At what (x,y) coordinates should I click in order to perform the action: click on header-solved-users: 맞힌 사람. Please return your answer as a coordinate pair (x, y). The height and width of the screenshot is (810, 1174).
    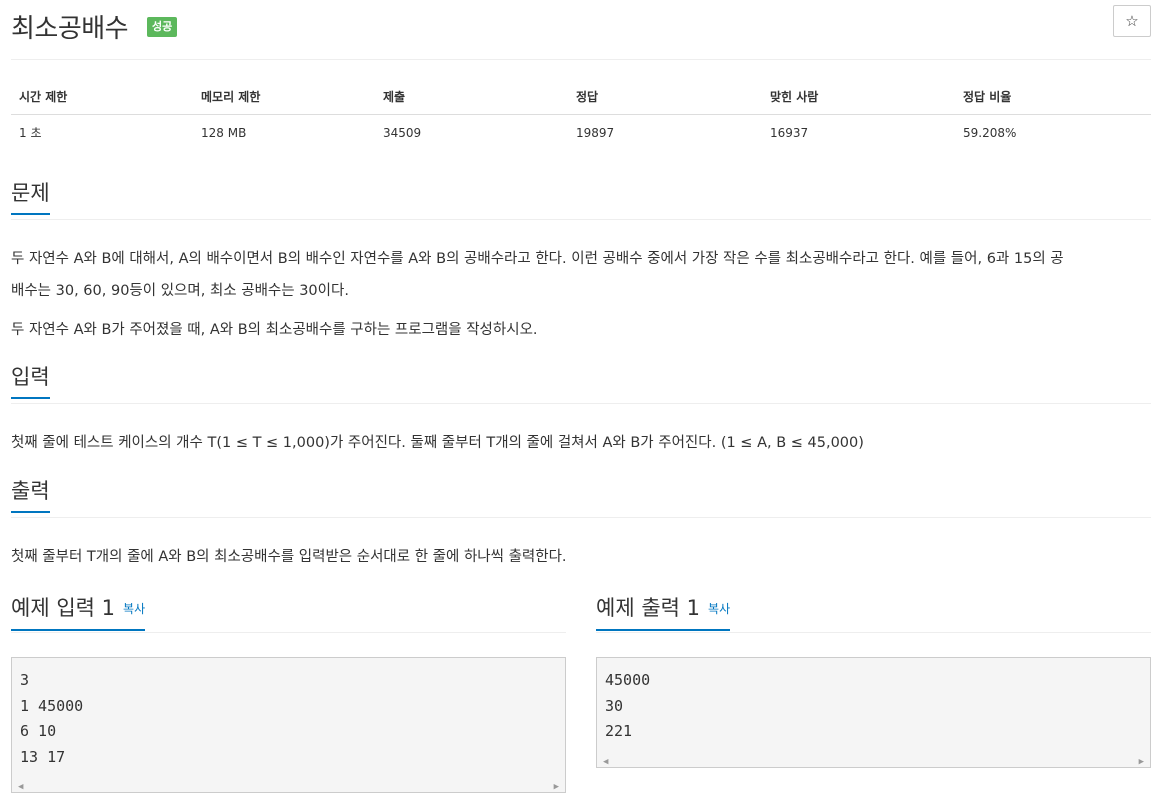
    Looking at the image, I should click on (858, 97).